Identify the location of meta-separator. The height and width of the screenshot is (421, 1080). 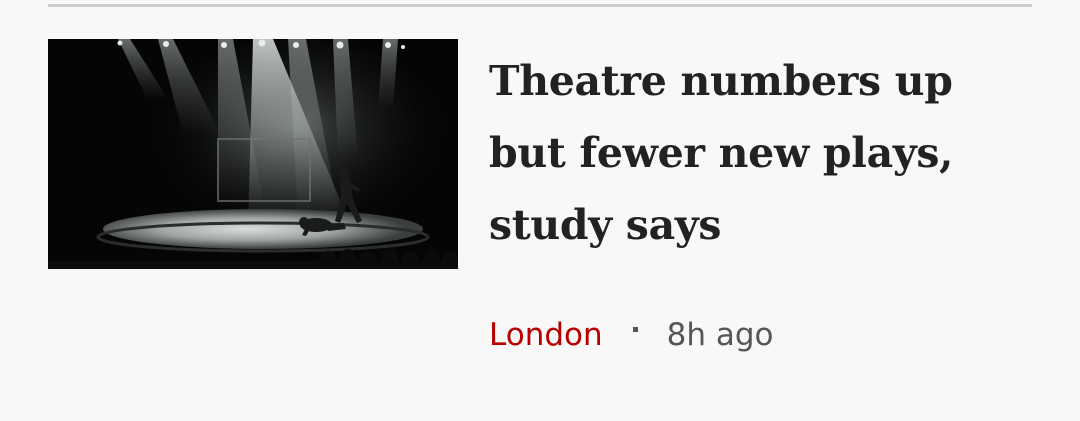
(635, 329).